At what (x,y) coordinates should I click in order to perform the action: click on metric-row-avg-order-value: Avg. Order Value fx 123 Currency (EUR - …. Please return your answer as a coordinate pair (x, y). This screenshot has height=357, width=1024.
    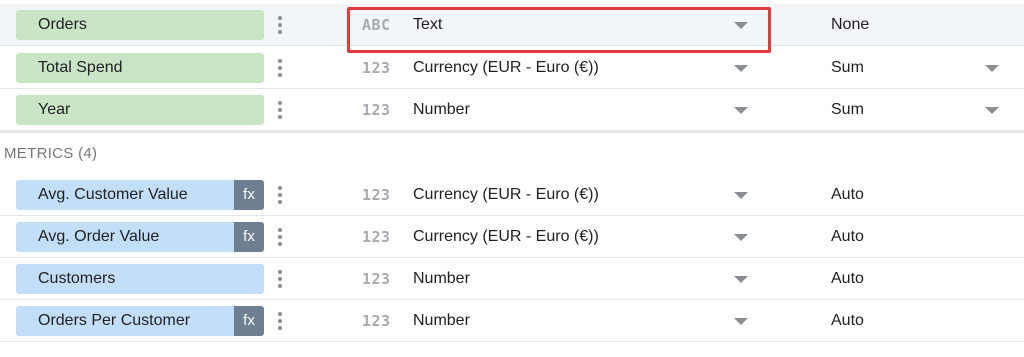
    Looking at the image, I should click on (512, 237).